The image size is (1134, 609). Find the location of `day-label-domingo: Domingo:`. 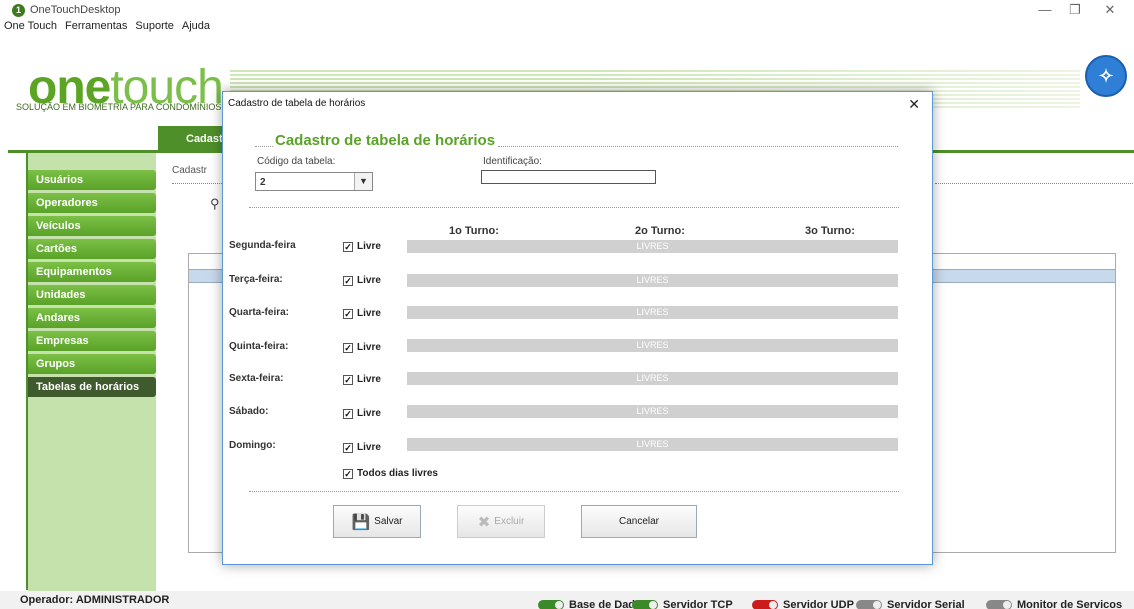

day-label-domingo: Domingo: is located at coordinates (252, 445).